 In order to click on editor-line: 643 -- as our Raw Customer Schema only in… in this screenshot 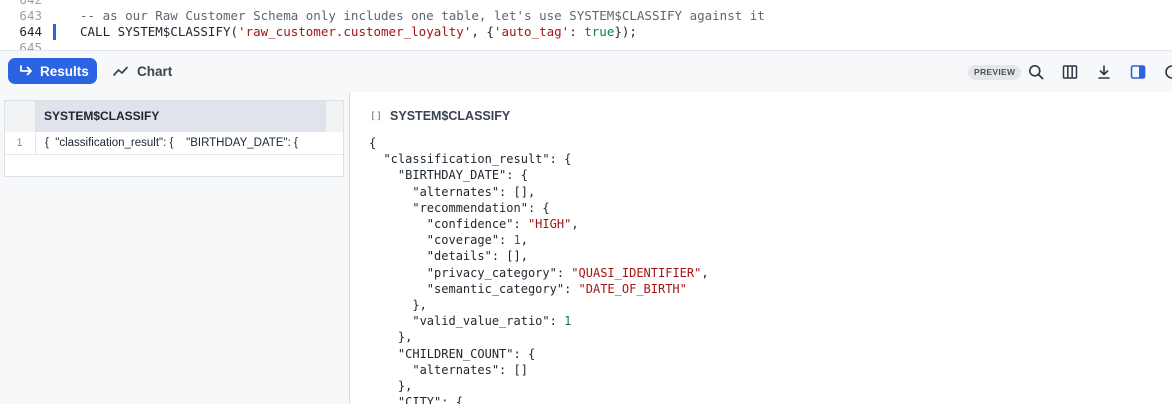, I will do `click(586, 16)`.